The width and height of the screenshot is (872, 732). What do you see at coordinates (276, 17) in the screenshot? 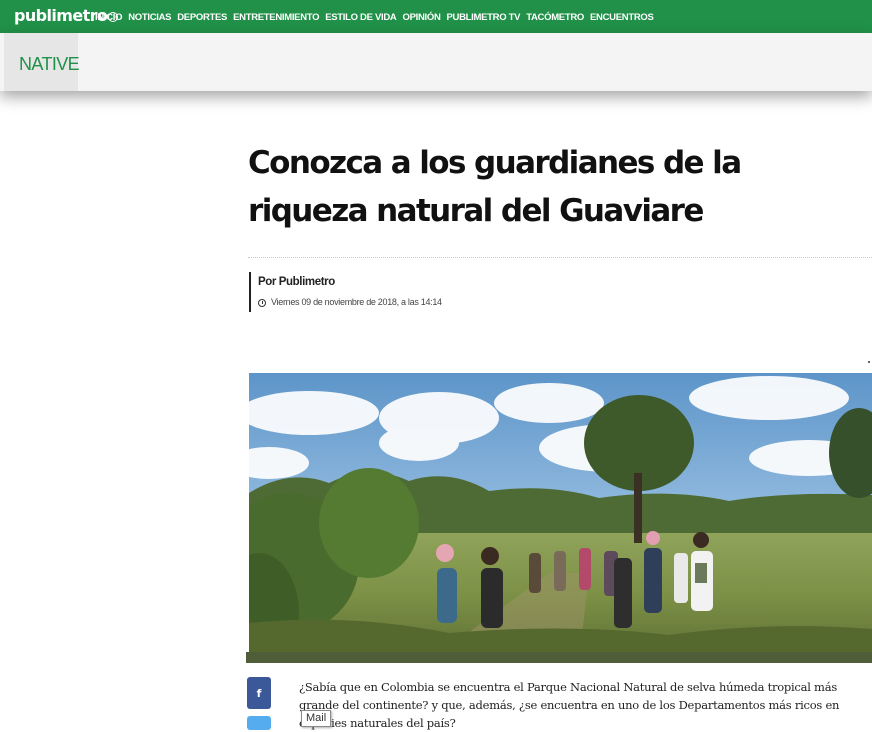
I see `nav-item-entretenimiento: ENTRETENIMIENTO` at bounding box center [276, 17].